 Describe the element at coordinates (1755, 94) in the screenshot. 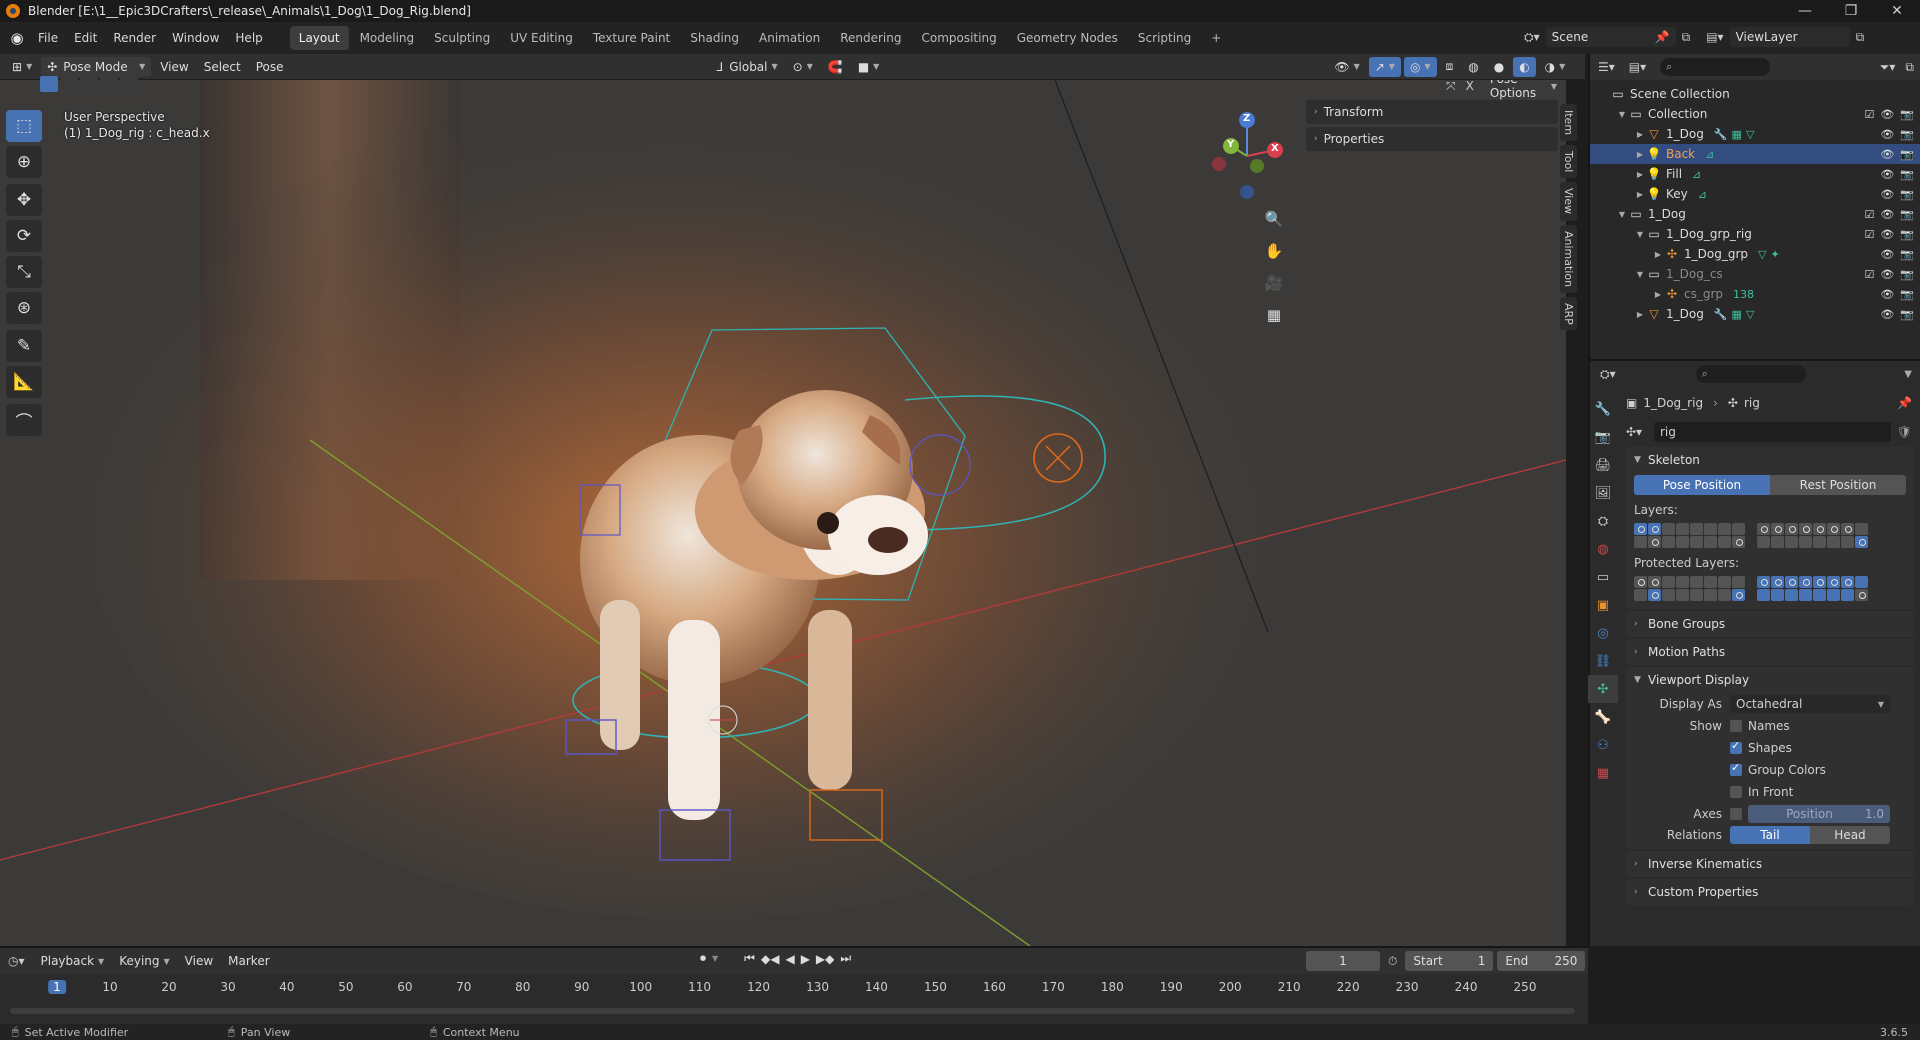

I see `outliner-row: ▭ Scene Collection` at that location.